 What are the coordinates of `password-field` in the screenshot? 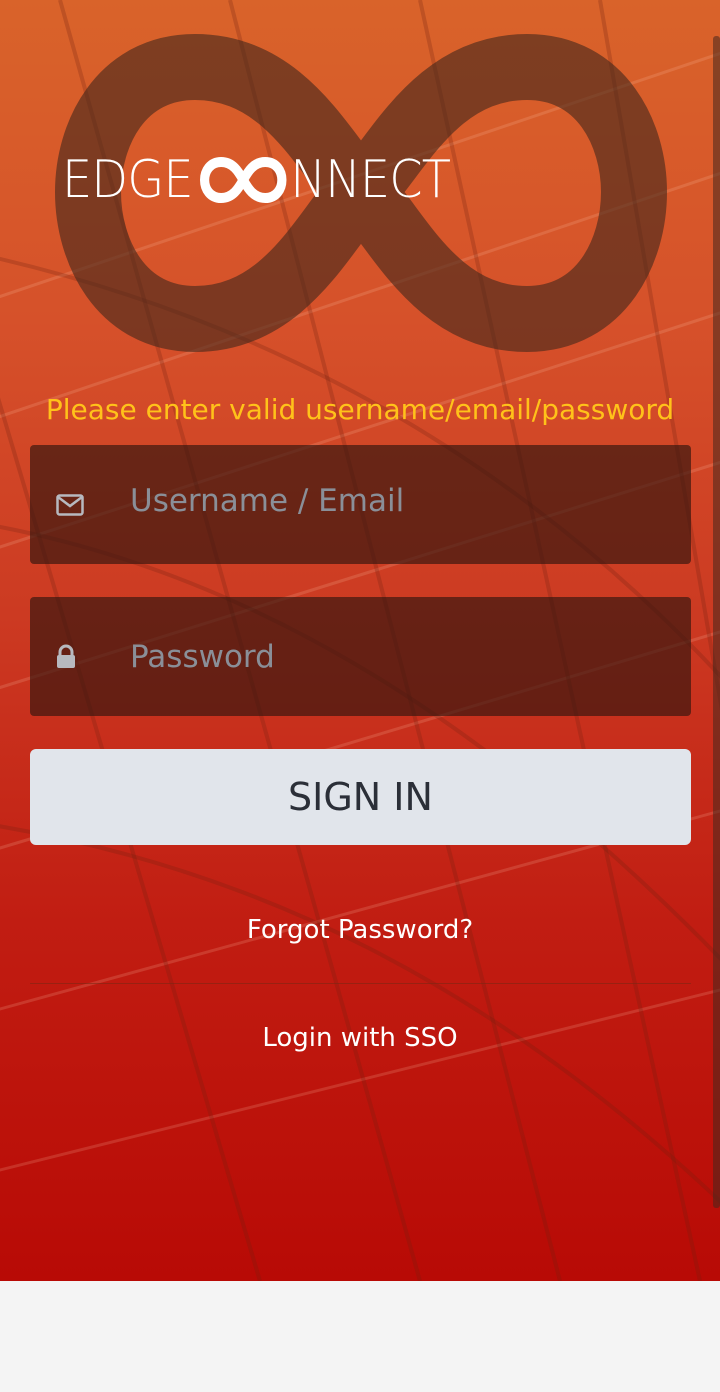 It's located at (360, 656).